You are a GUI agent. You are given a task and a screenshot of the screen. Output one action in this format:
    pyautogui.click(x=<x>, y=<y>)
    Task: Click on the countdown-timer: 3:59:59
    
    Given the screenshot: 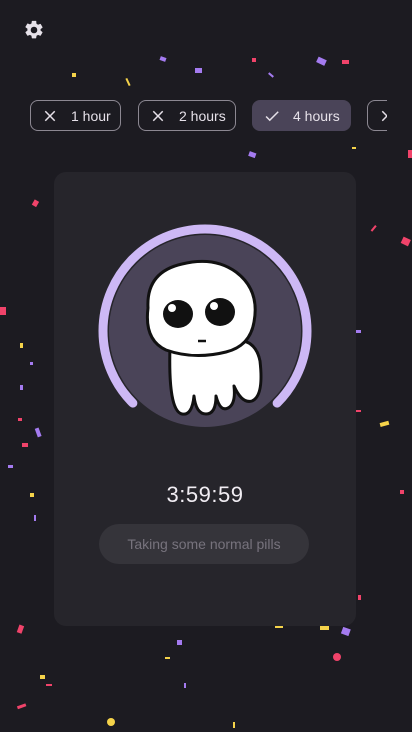 What is the action you would take?
    pyautogui.click(x=205, y=494)
    